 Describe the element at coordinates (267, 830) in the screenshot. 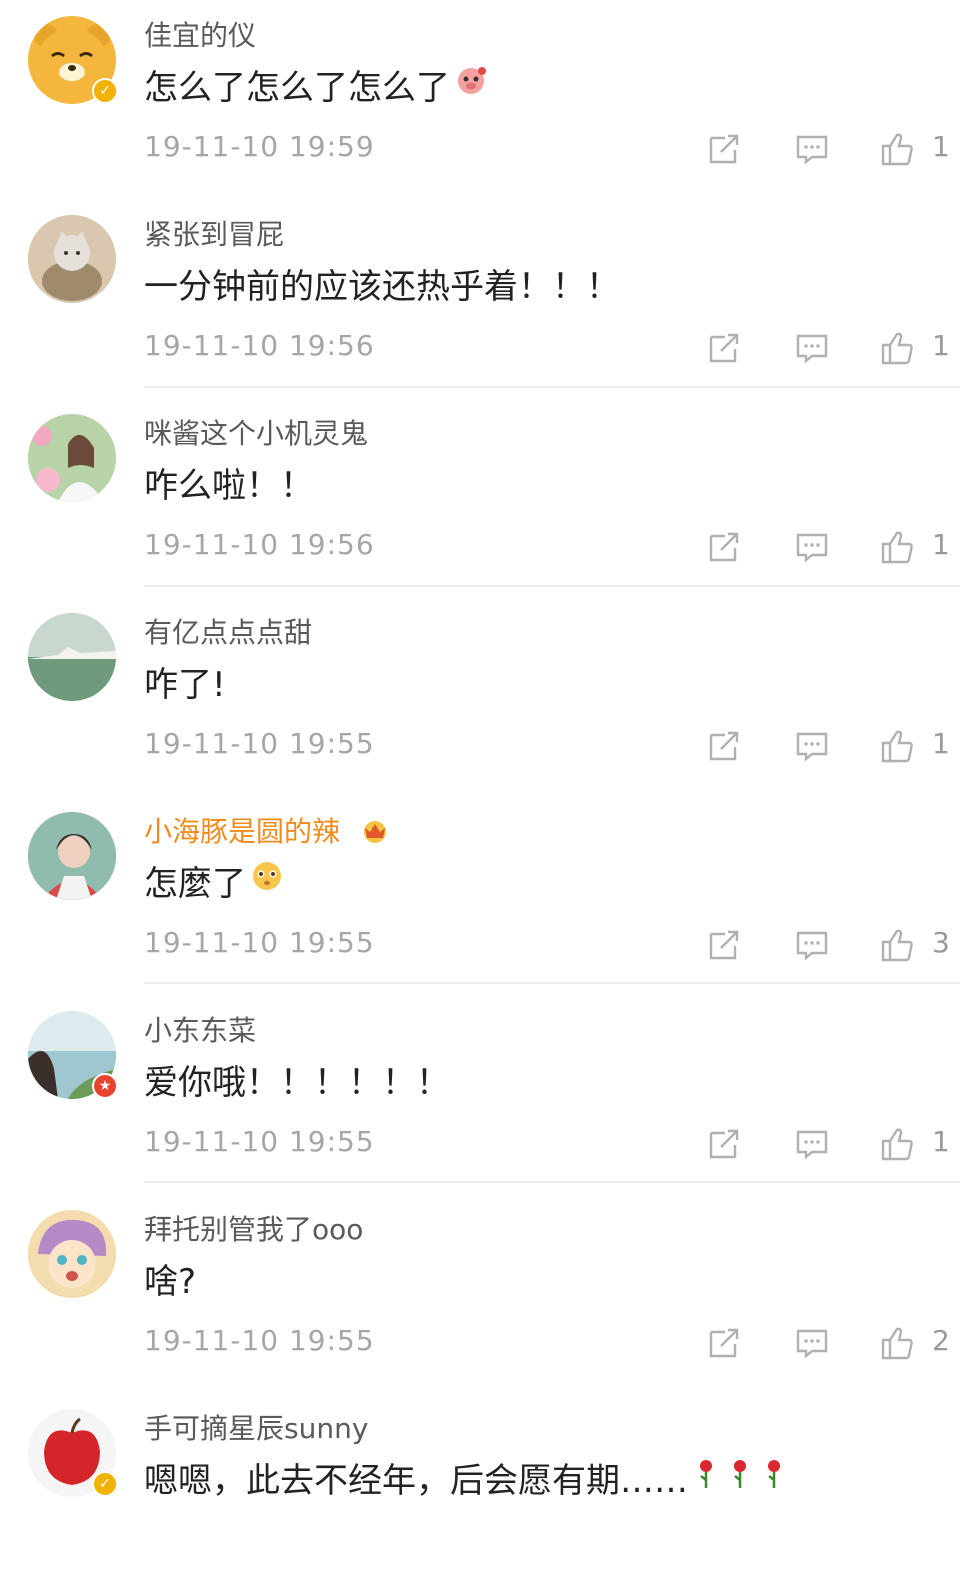

I see `comment-username: 小海豚是圆的辣` at that location.